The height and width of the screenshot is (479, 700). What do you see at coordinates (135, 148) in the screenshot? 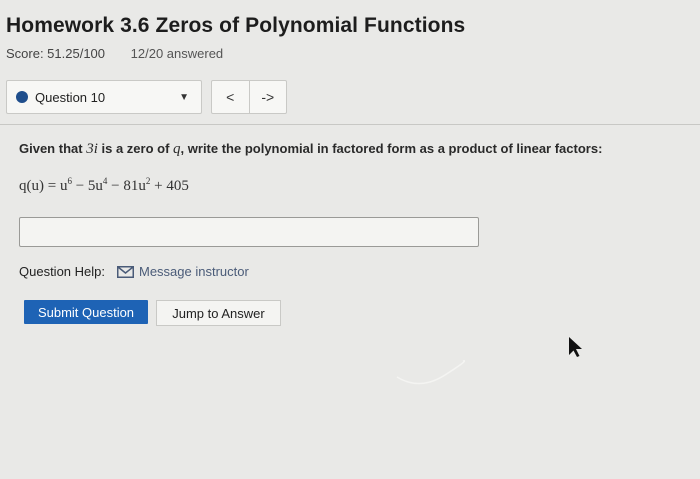
I see `prompt-middle: is a zero of` at bounding box center [135, 148].